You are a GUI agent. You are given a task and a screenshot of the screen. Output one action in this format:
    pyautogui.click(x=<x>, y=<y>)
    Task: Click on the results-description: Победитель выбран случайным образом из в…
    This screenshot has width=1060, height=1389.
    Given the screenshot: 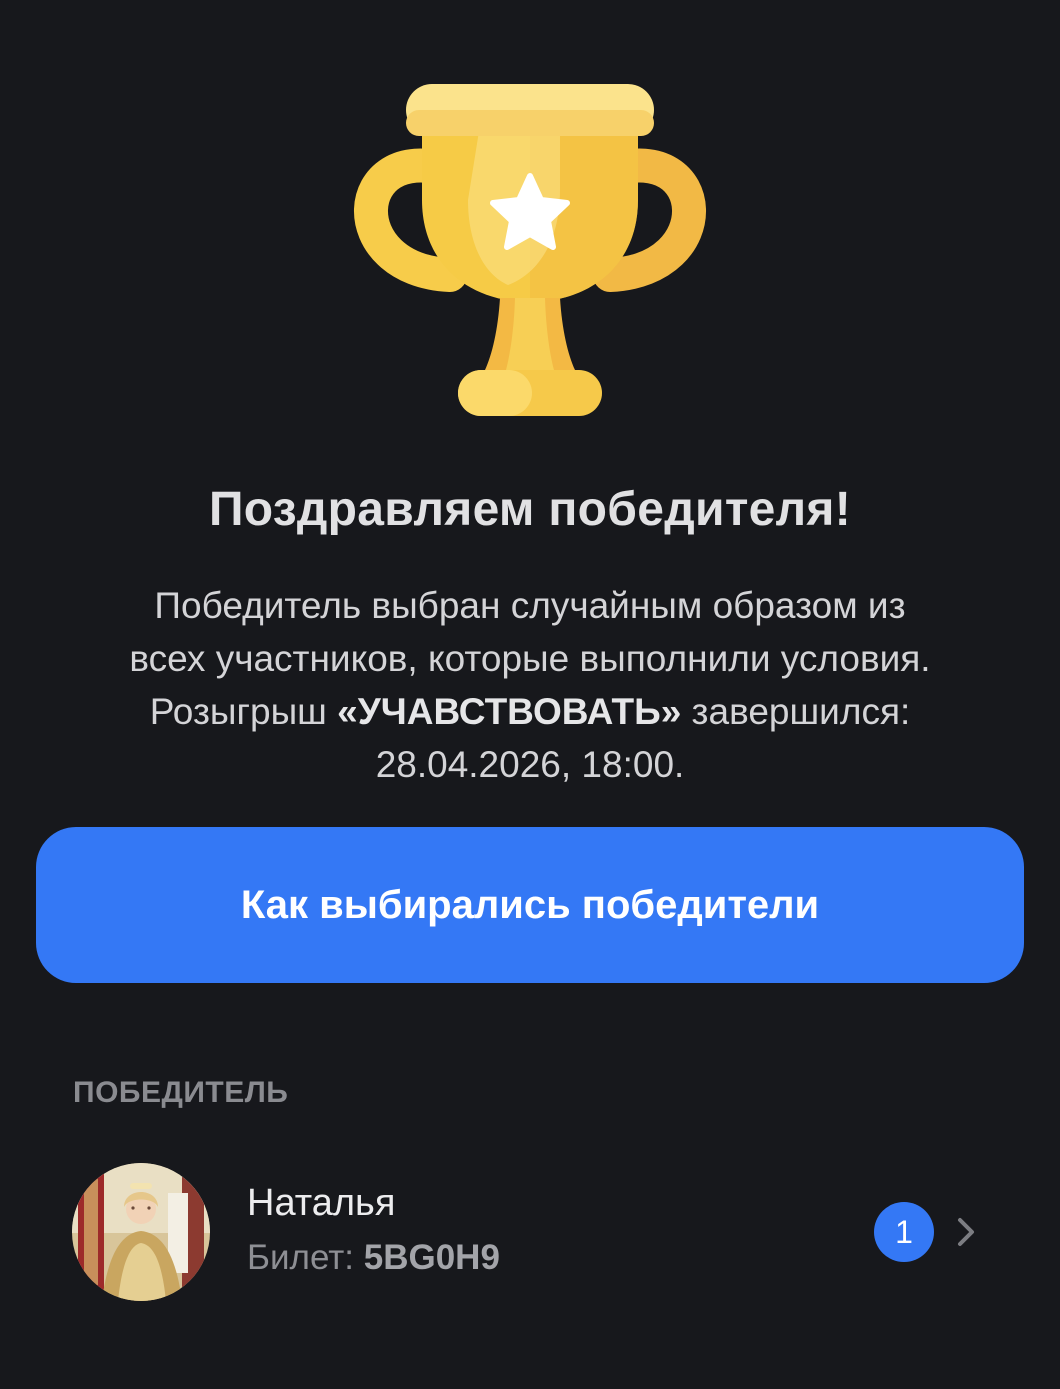 What is the action you would take?
    pyautogui.click(x=530, y=685)
    